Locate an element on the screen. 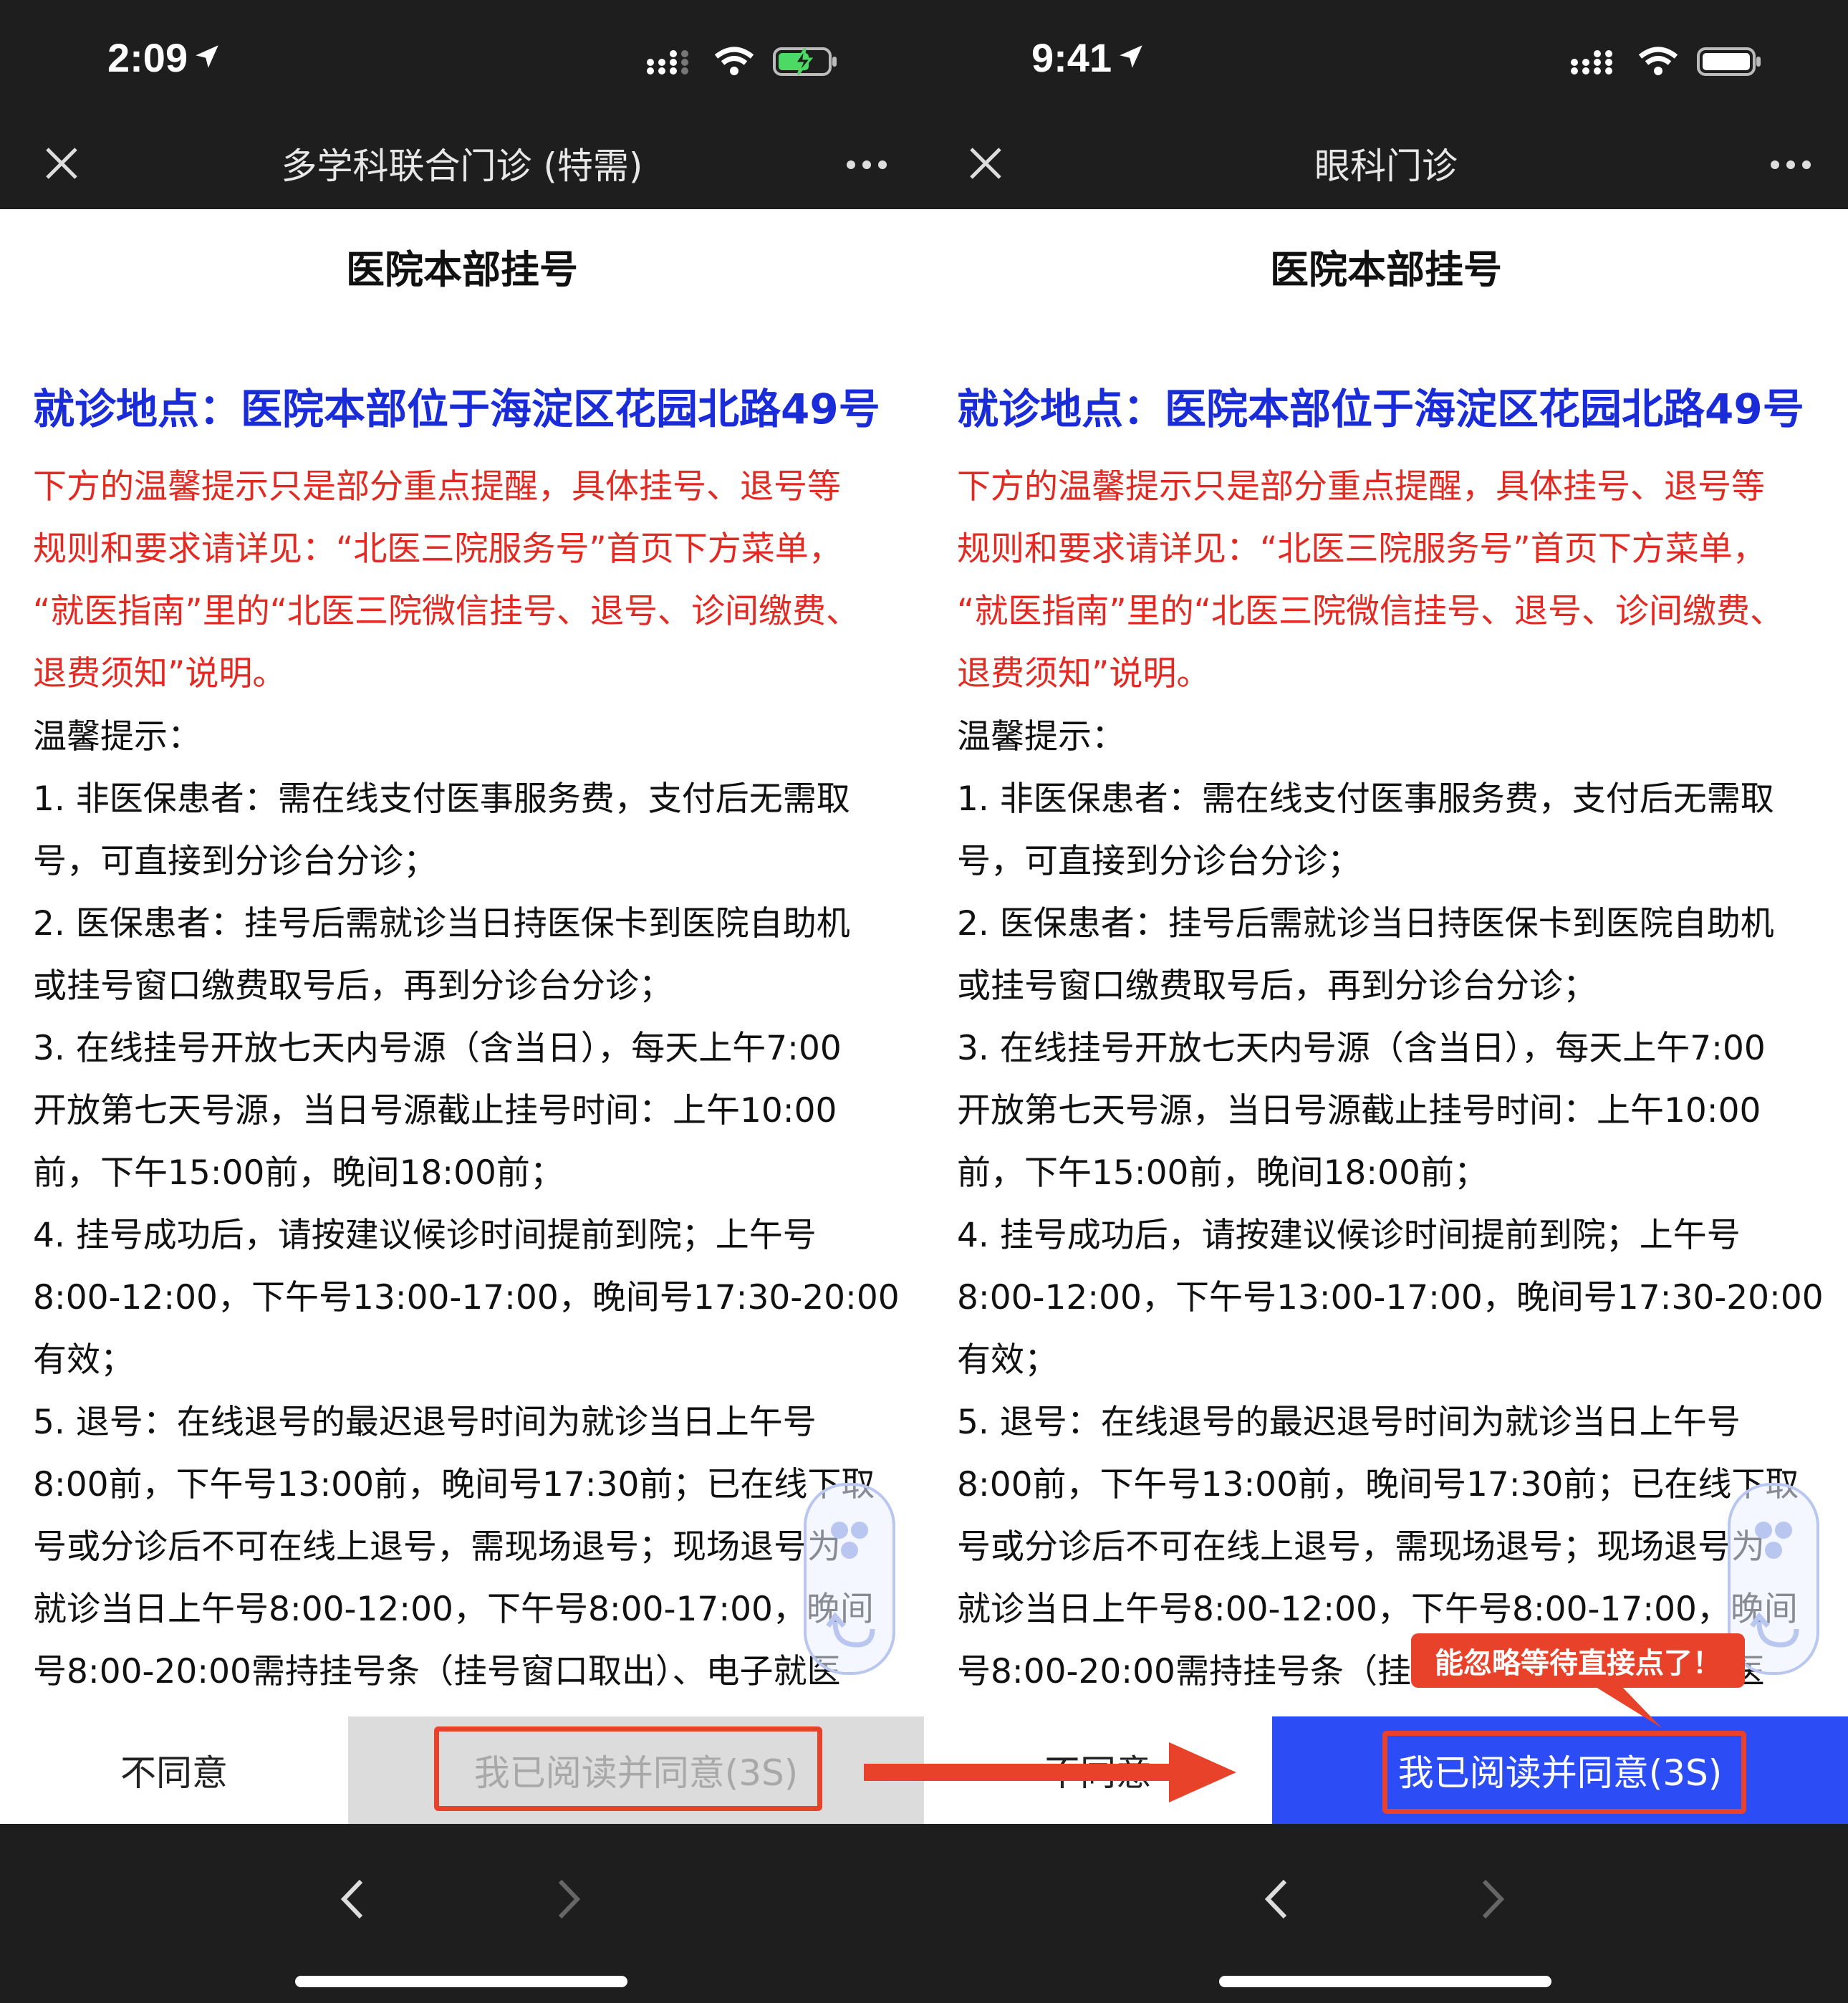 The width and height of the screenshot is (1848, 2003). status-time: 9:41 is located at coordinates (1088, 57).